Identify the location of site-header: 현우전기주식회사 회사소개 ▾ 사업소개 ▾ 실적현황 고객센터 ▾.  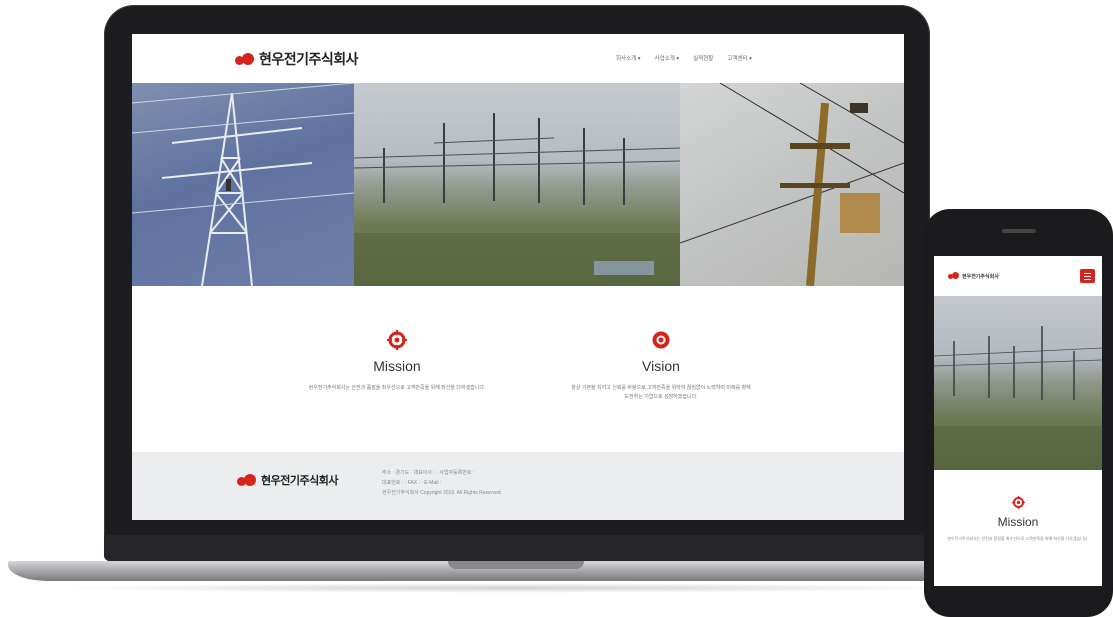
(518, 58).